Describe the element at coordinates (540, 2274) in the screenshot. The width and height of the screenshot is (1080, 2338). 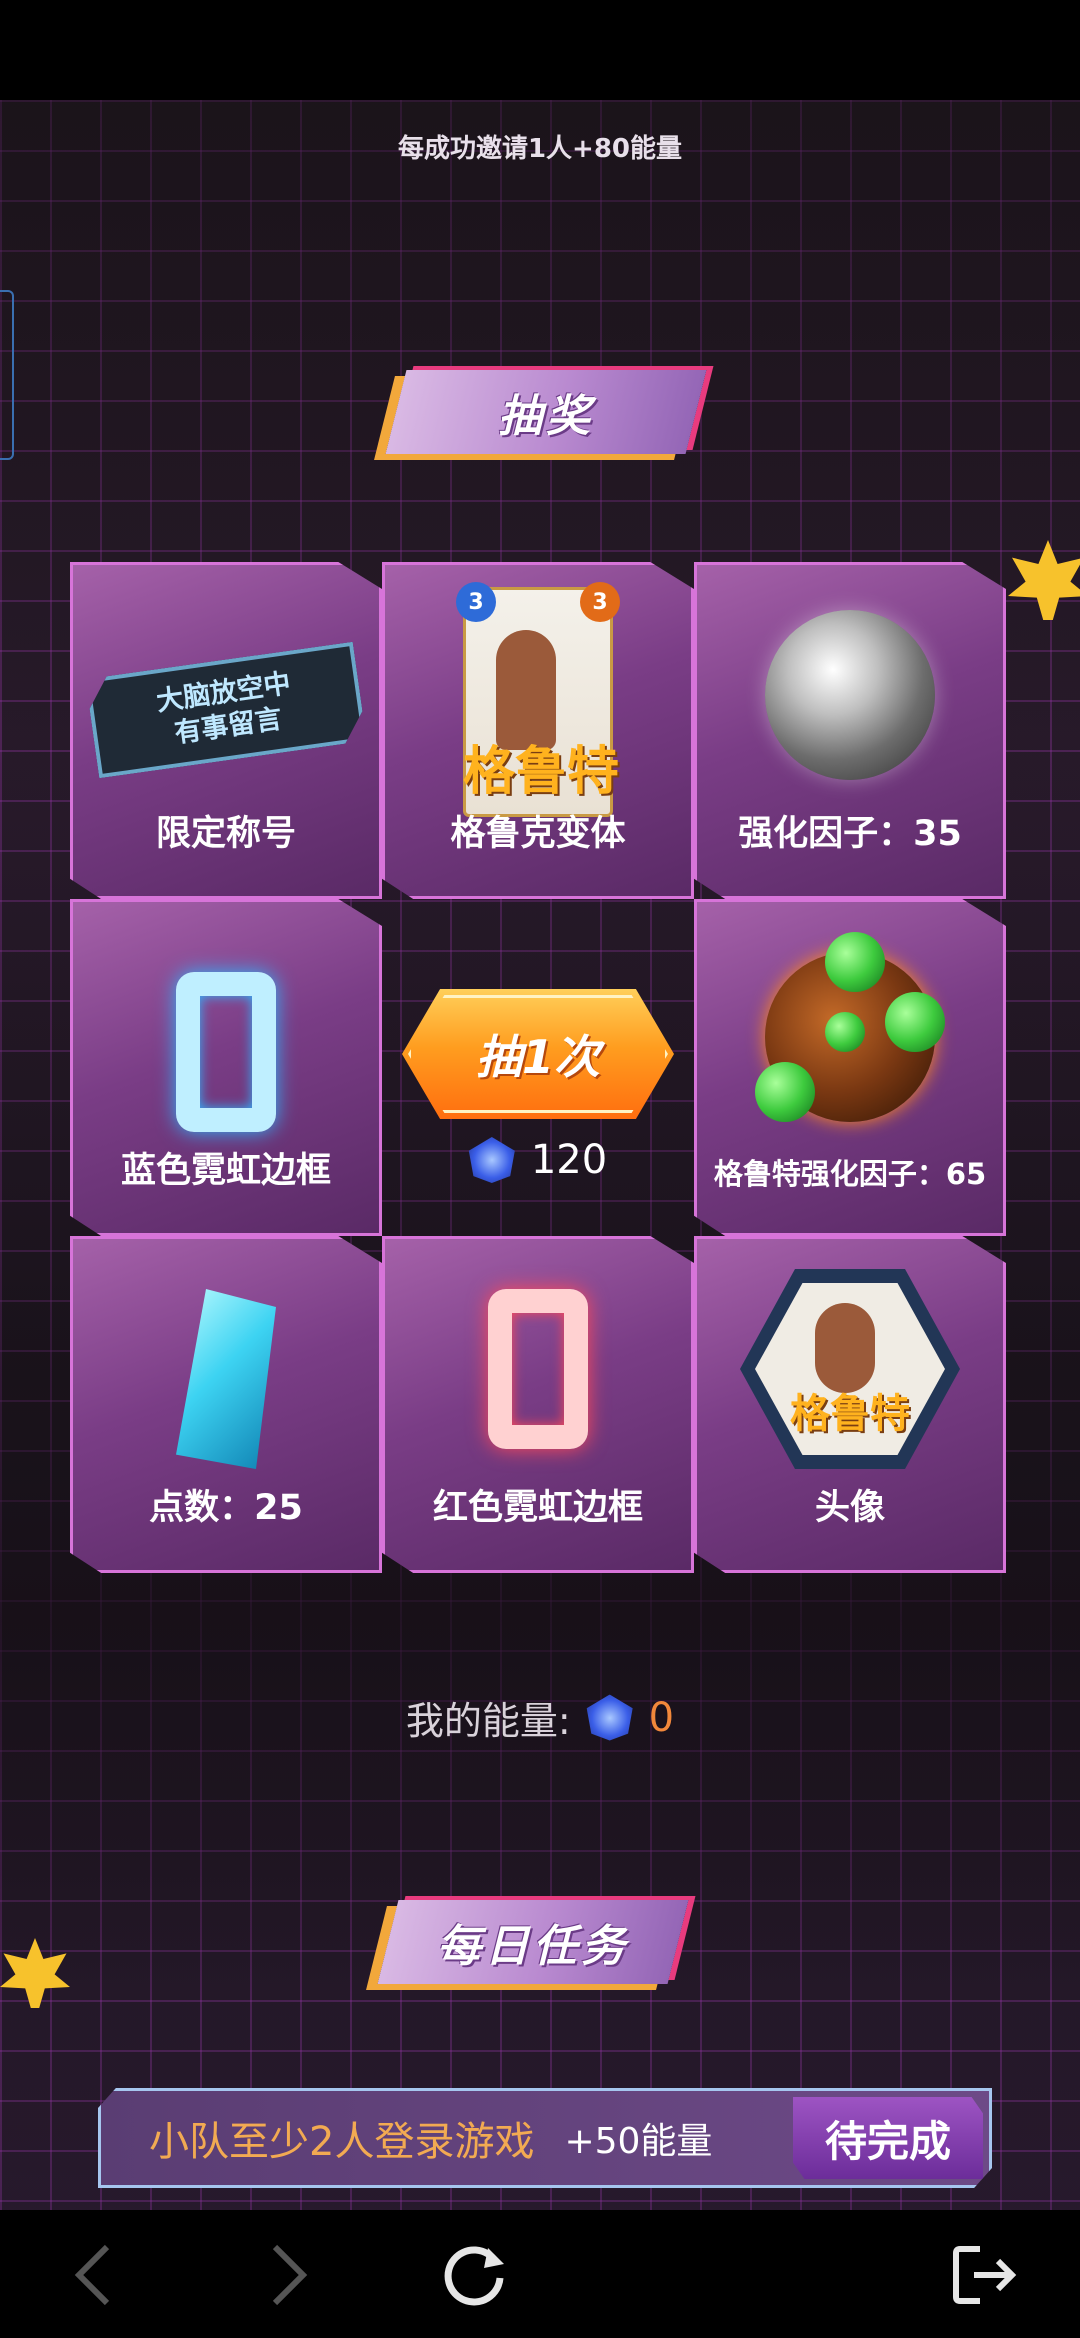
I see `bottom-nav-bar` at that location.